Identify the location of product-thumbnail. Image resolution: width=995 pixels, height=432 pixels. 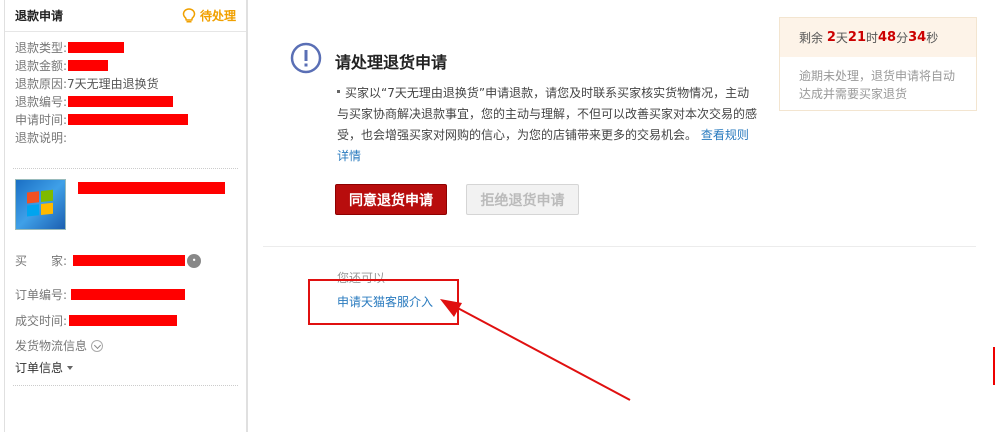
(40, 204).